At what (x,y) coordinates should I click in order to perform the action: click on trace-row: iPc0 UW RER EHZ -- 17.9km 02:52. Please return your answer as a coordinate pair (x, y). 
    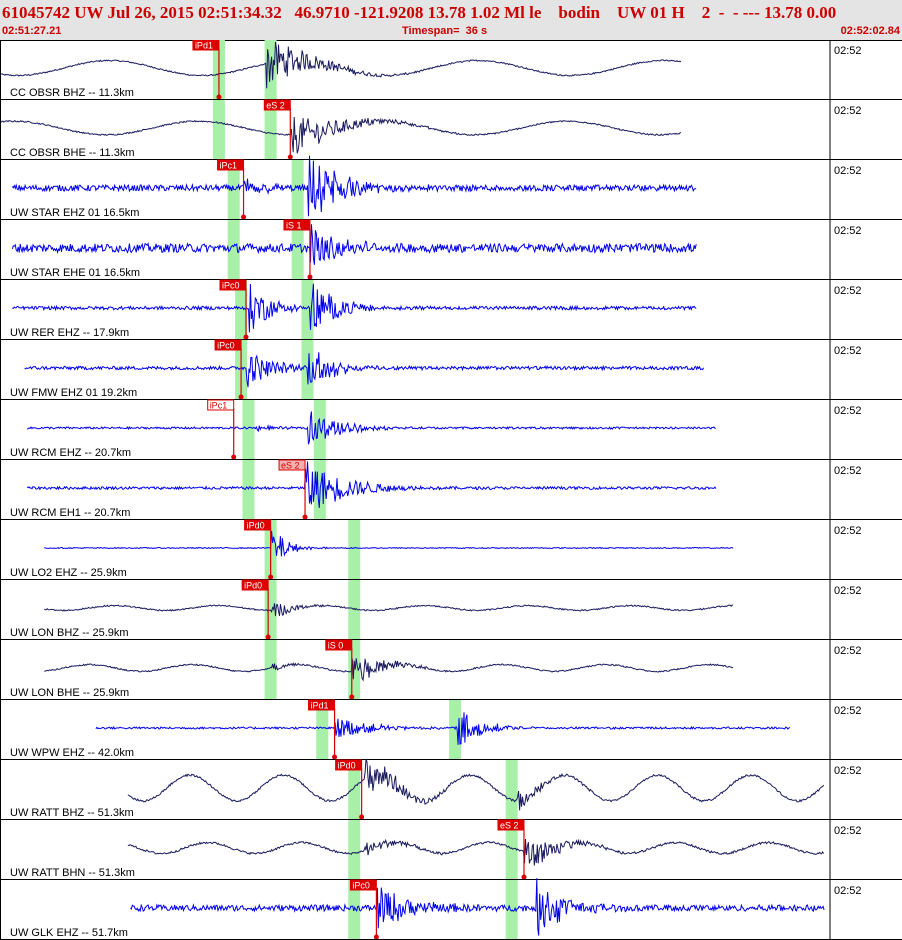
    Looking at the image, I should click on (451, 309).